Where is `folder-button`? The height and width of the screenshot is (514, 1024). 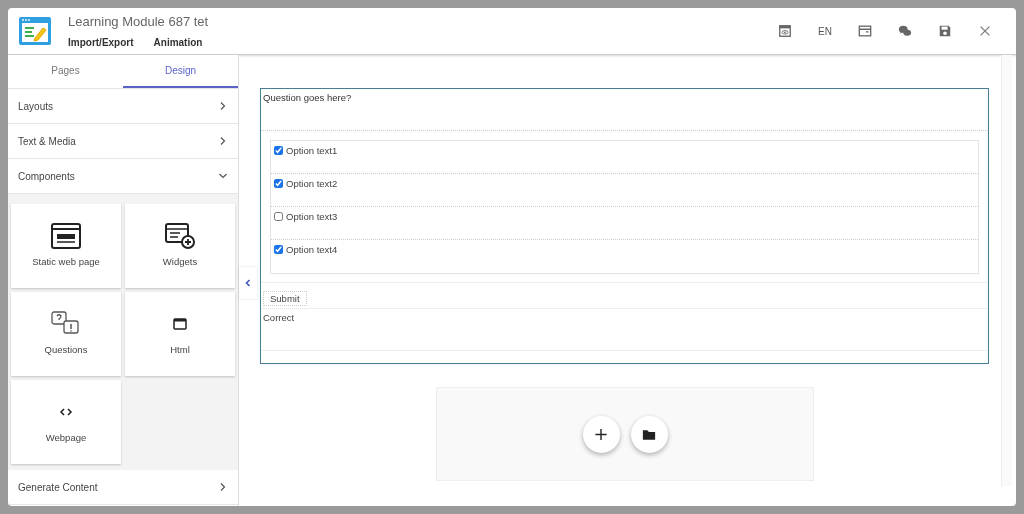 folder-button is located at coordinates (649, 434).